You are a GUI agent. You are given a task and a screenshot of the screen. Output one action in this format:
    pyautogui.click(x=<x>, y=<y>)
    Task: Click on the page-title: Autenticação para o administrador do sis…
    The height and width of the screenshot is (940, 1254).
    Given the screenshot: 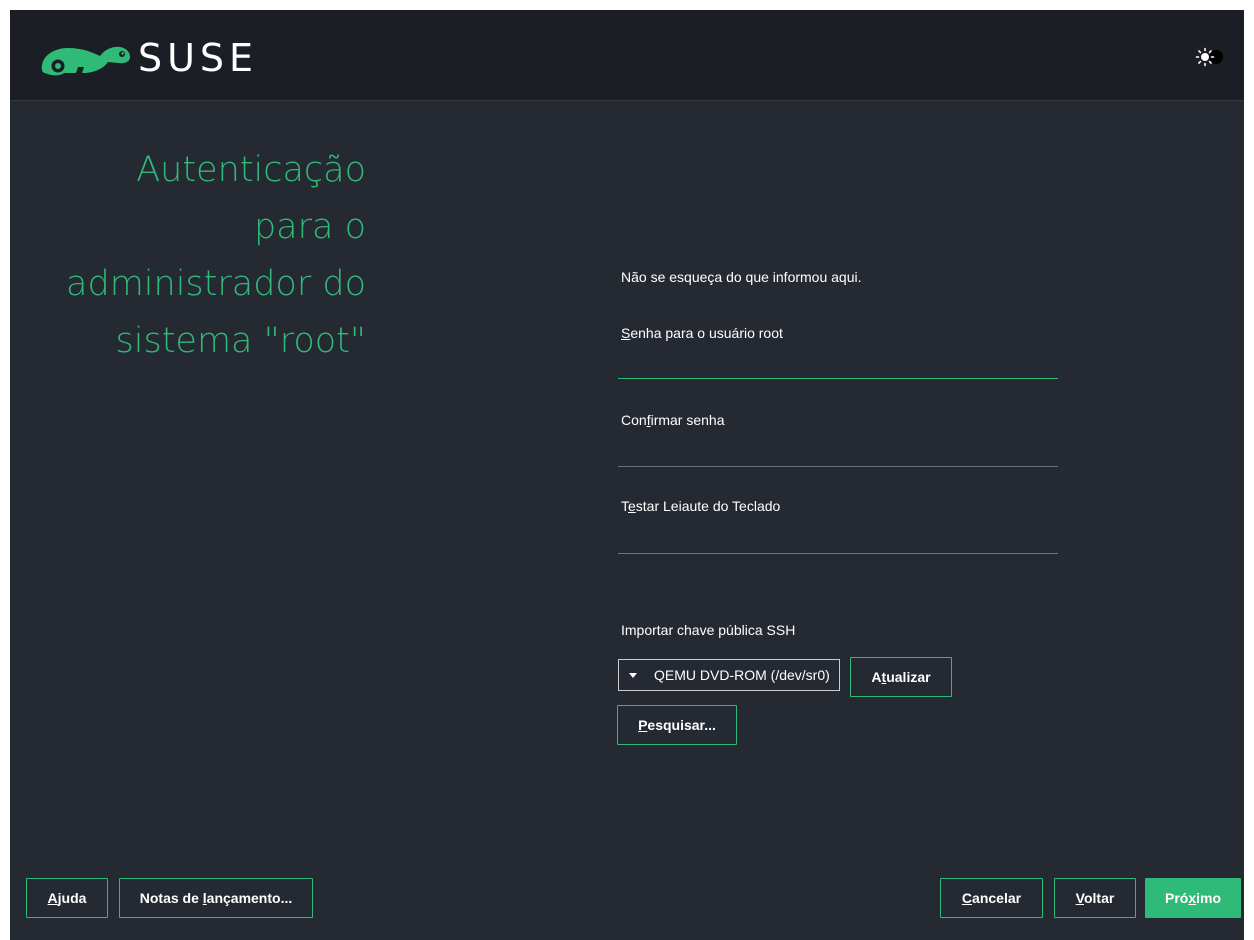 What is the action you would take?
    pyautogui.click(x=198, y=256)
    